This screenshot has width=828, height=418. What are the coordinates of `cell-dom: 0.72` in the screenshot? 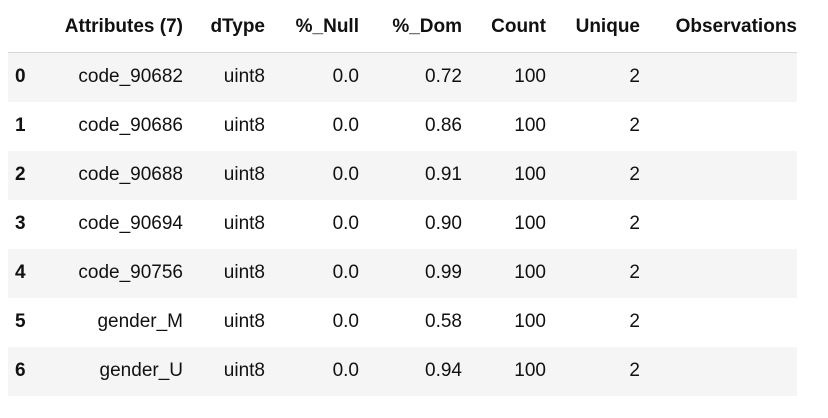 It's located at (443, 77).